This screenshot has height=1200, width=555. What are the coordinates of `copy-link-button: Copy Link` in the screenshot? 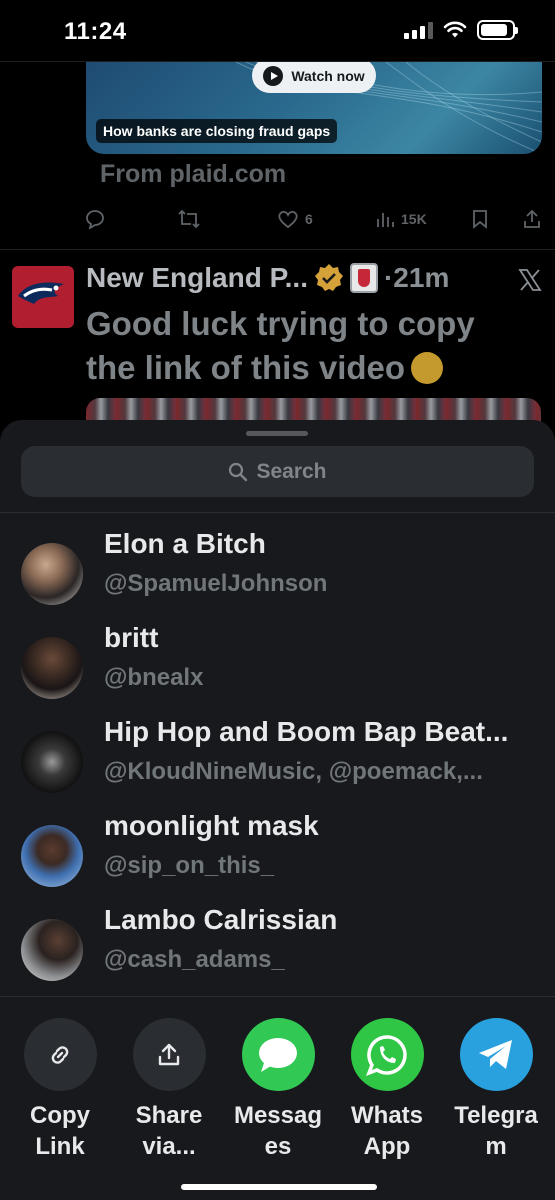 It's located at (60, 1090).